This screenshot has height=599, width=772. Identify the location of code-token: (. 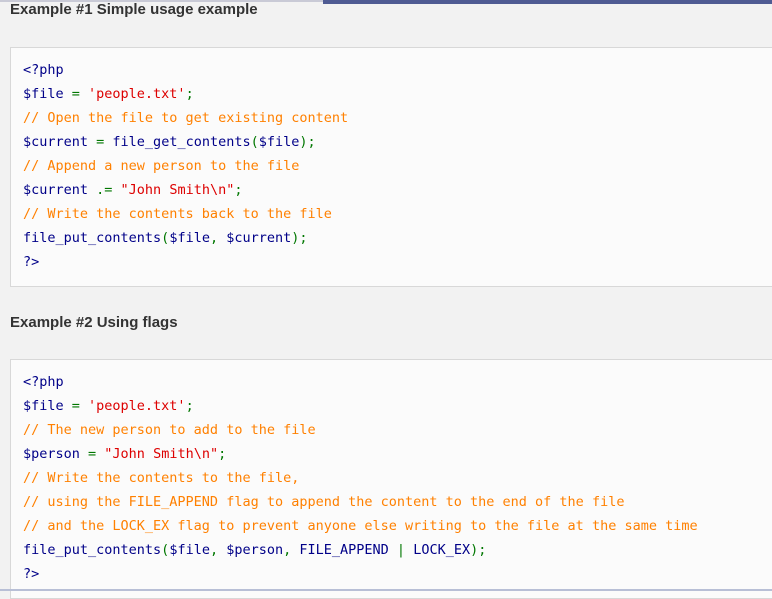
(254, 142).